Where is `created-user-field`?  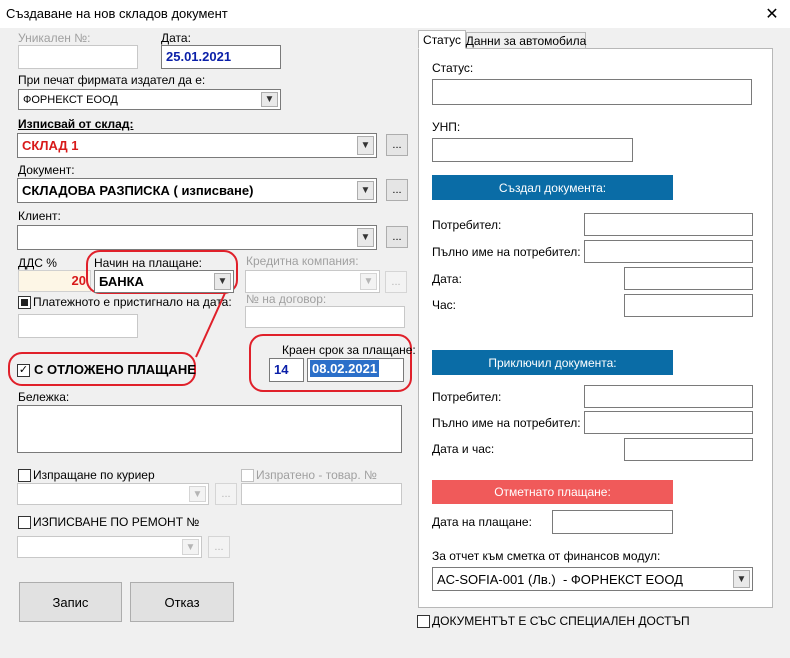 created-user-field is located at coordinates (668, 224).